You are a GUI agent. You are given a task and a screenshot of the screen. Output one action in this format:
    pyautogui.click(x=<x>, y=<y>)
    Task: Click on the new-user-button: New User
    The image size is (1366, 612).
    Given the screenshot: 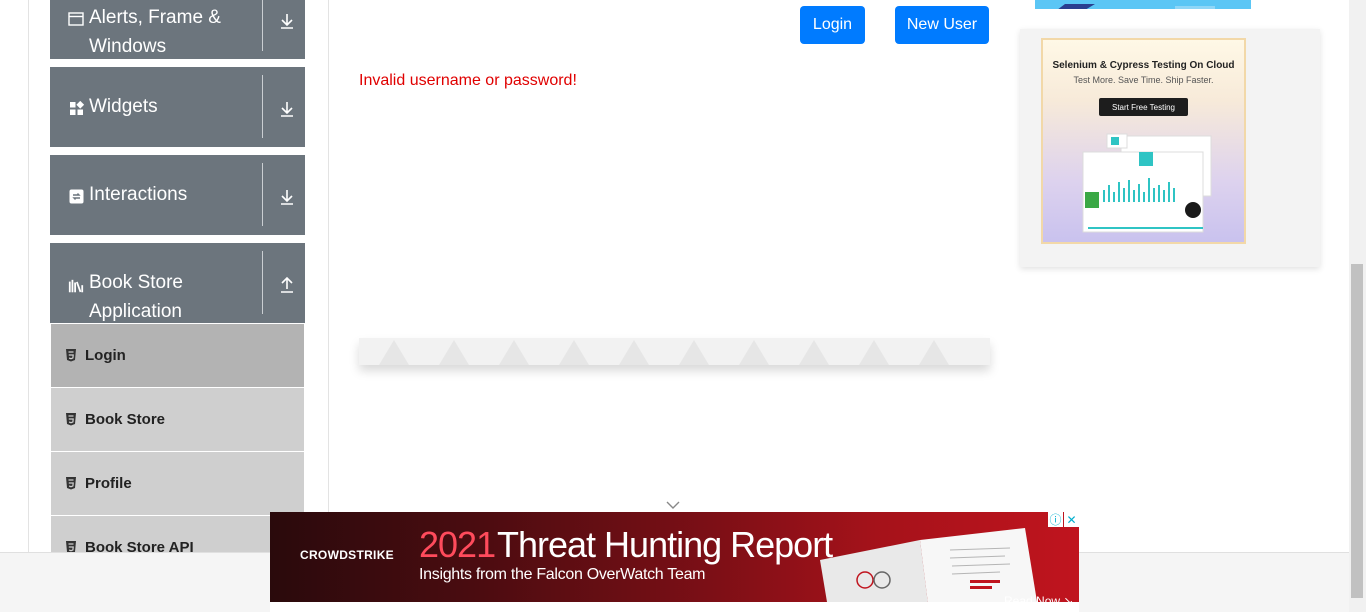 What is the action you would take?
    pyautogui.click(x=942, y=25)
    